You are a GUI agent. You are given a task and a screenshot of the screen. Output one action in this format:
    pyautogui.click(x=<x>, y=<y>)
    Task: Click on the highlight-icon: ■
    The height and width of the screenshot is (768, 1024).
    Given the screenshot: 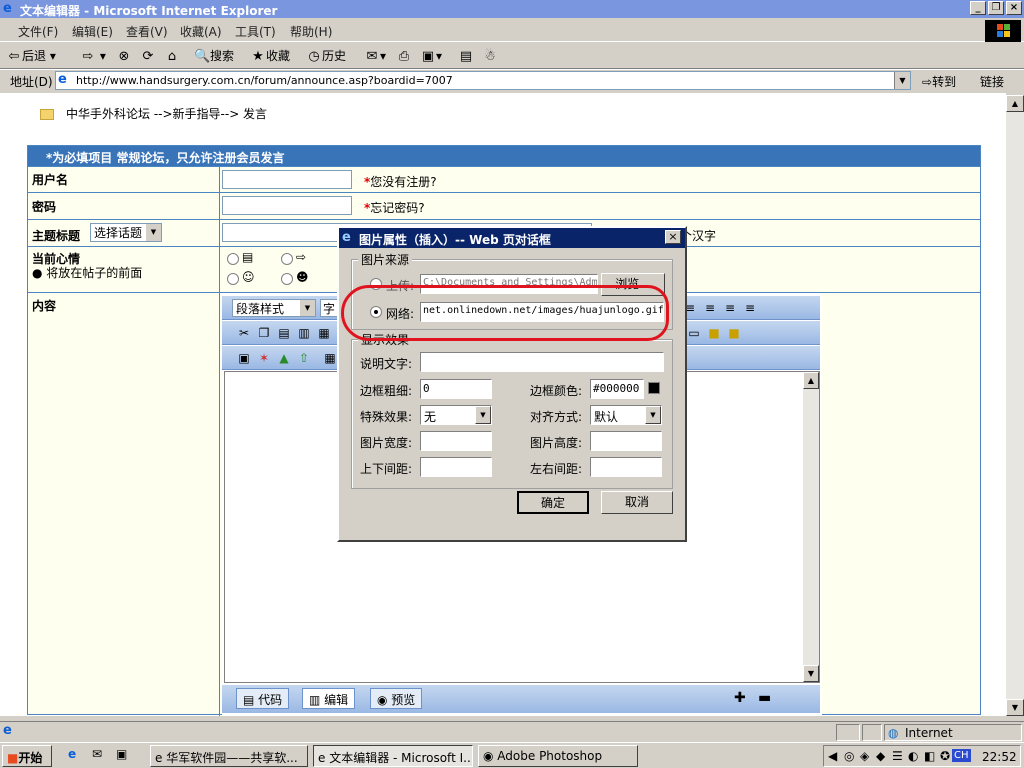 What is the action you would take?
    pyautogui.click(x=714, y=333)
    